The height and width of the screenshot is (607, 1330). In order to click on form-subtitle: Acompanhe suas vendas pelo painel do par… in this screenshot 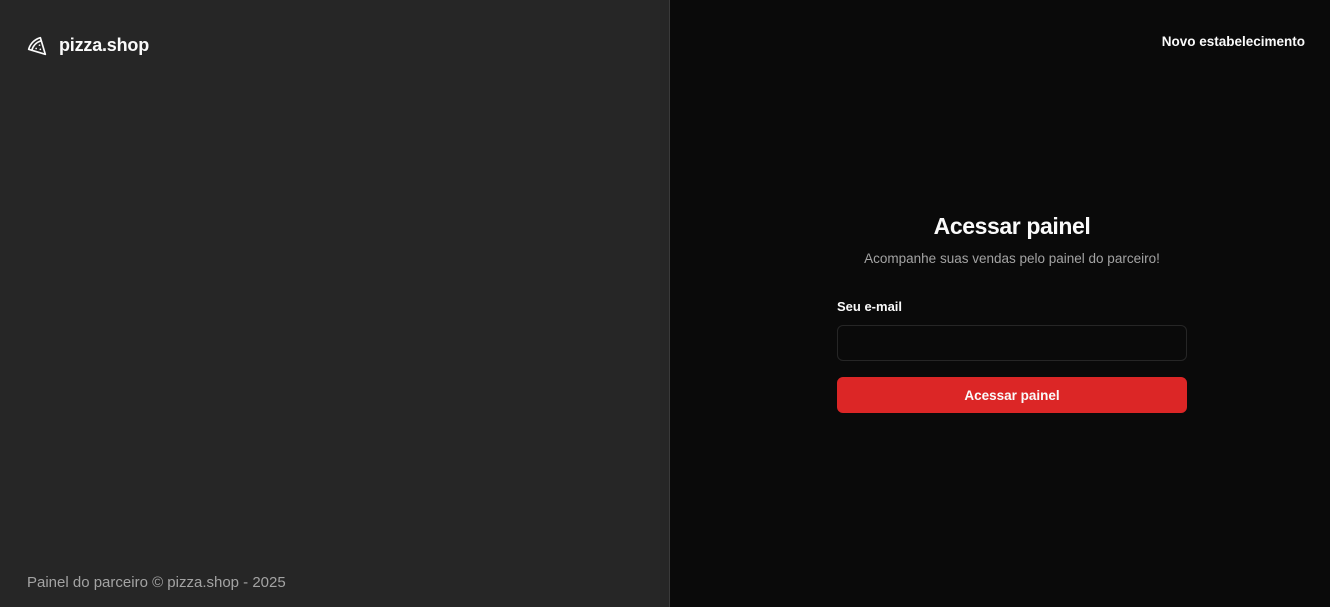, I will do `click(1012, 258)`.